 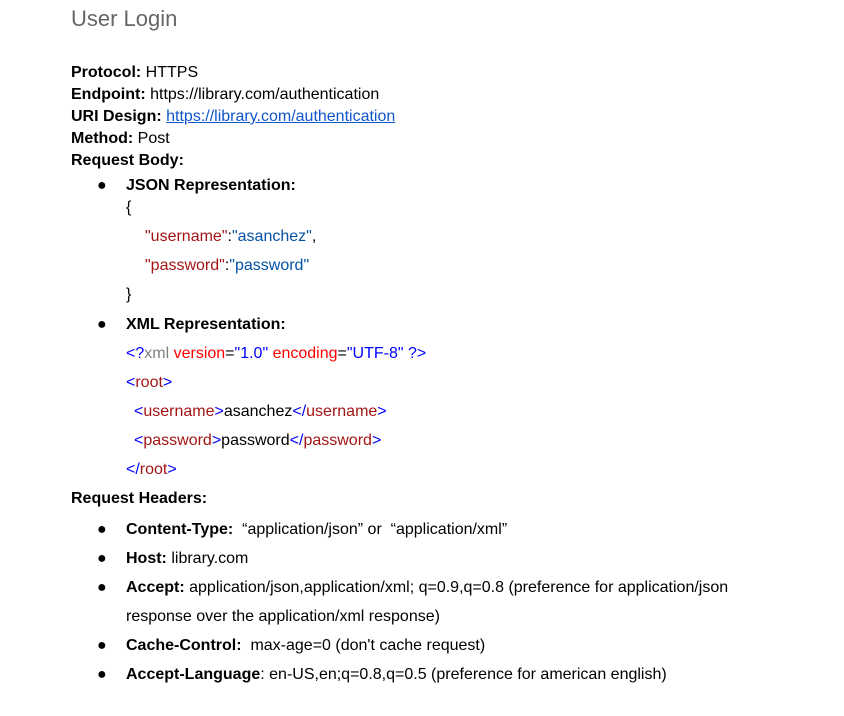 I want to click on xml-root-open: <root>, so click(x=149, y=382).